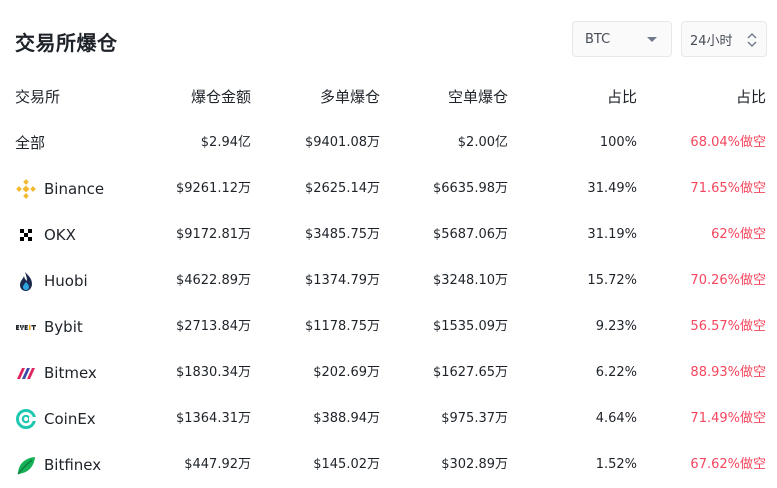 This screenshot has height=488, width=777. I want to click on long-liquidation: $388.94万, so click(346, 418).